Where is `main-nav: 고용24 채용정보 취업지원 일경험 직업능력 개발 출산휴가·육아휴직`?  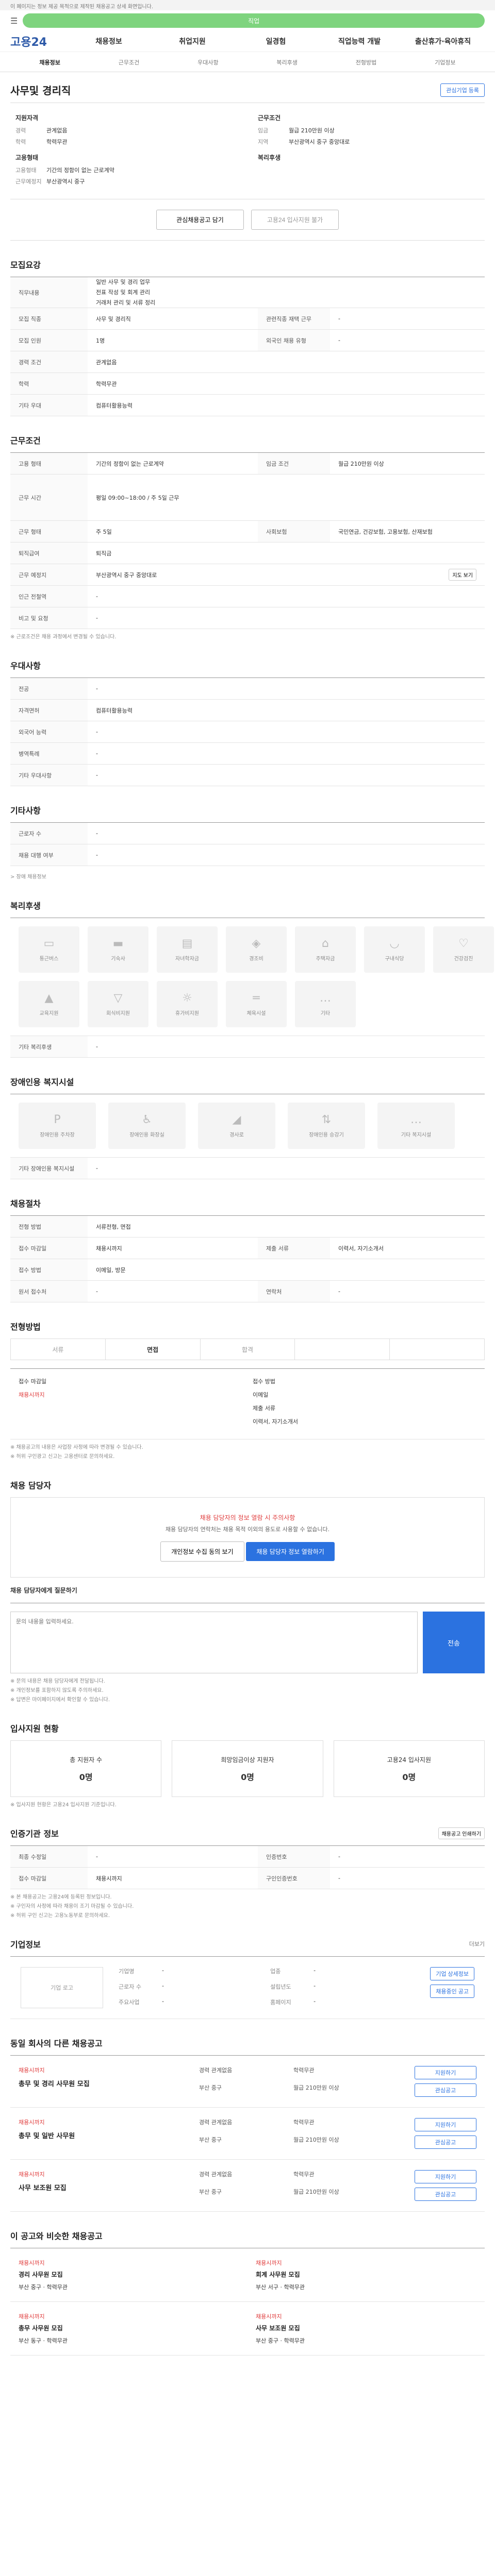 main-nav: 고용24 채용정보 취업지원 일경험 직업능력 개발 출산휴가·육아휴직 is located at coordinates (247, 41).